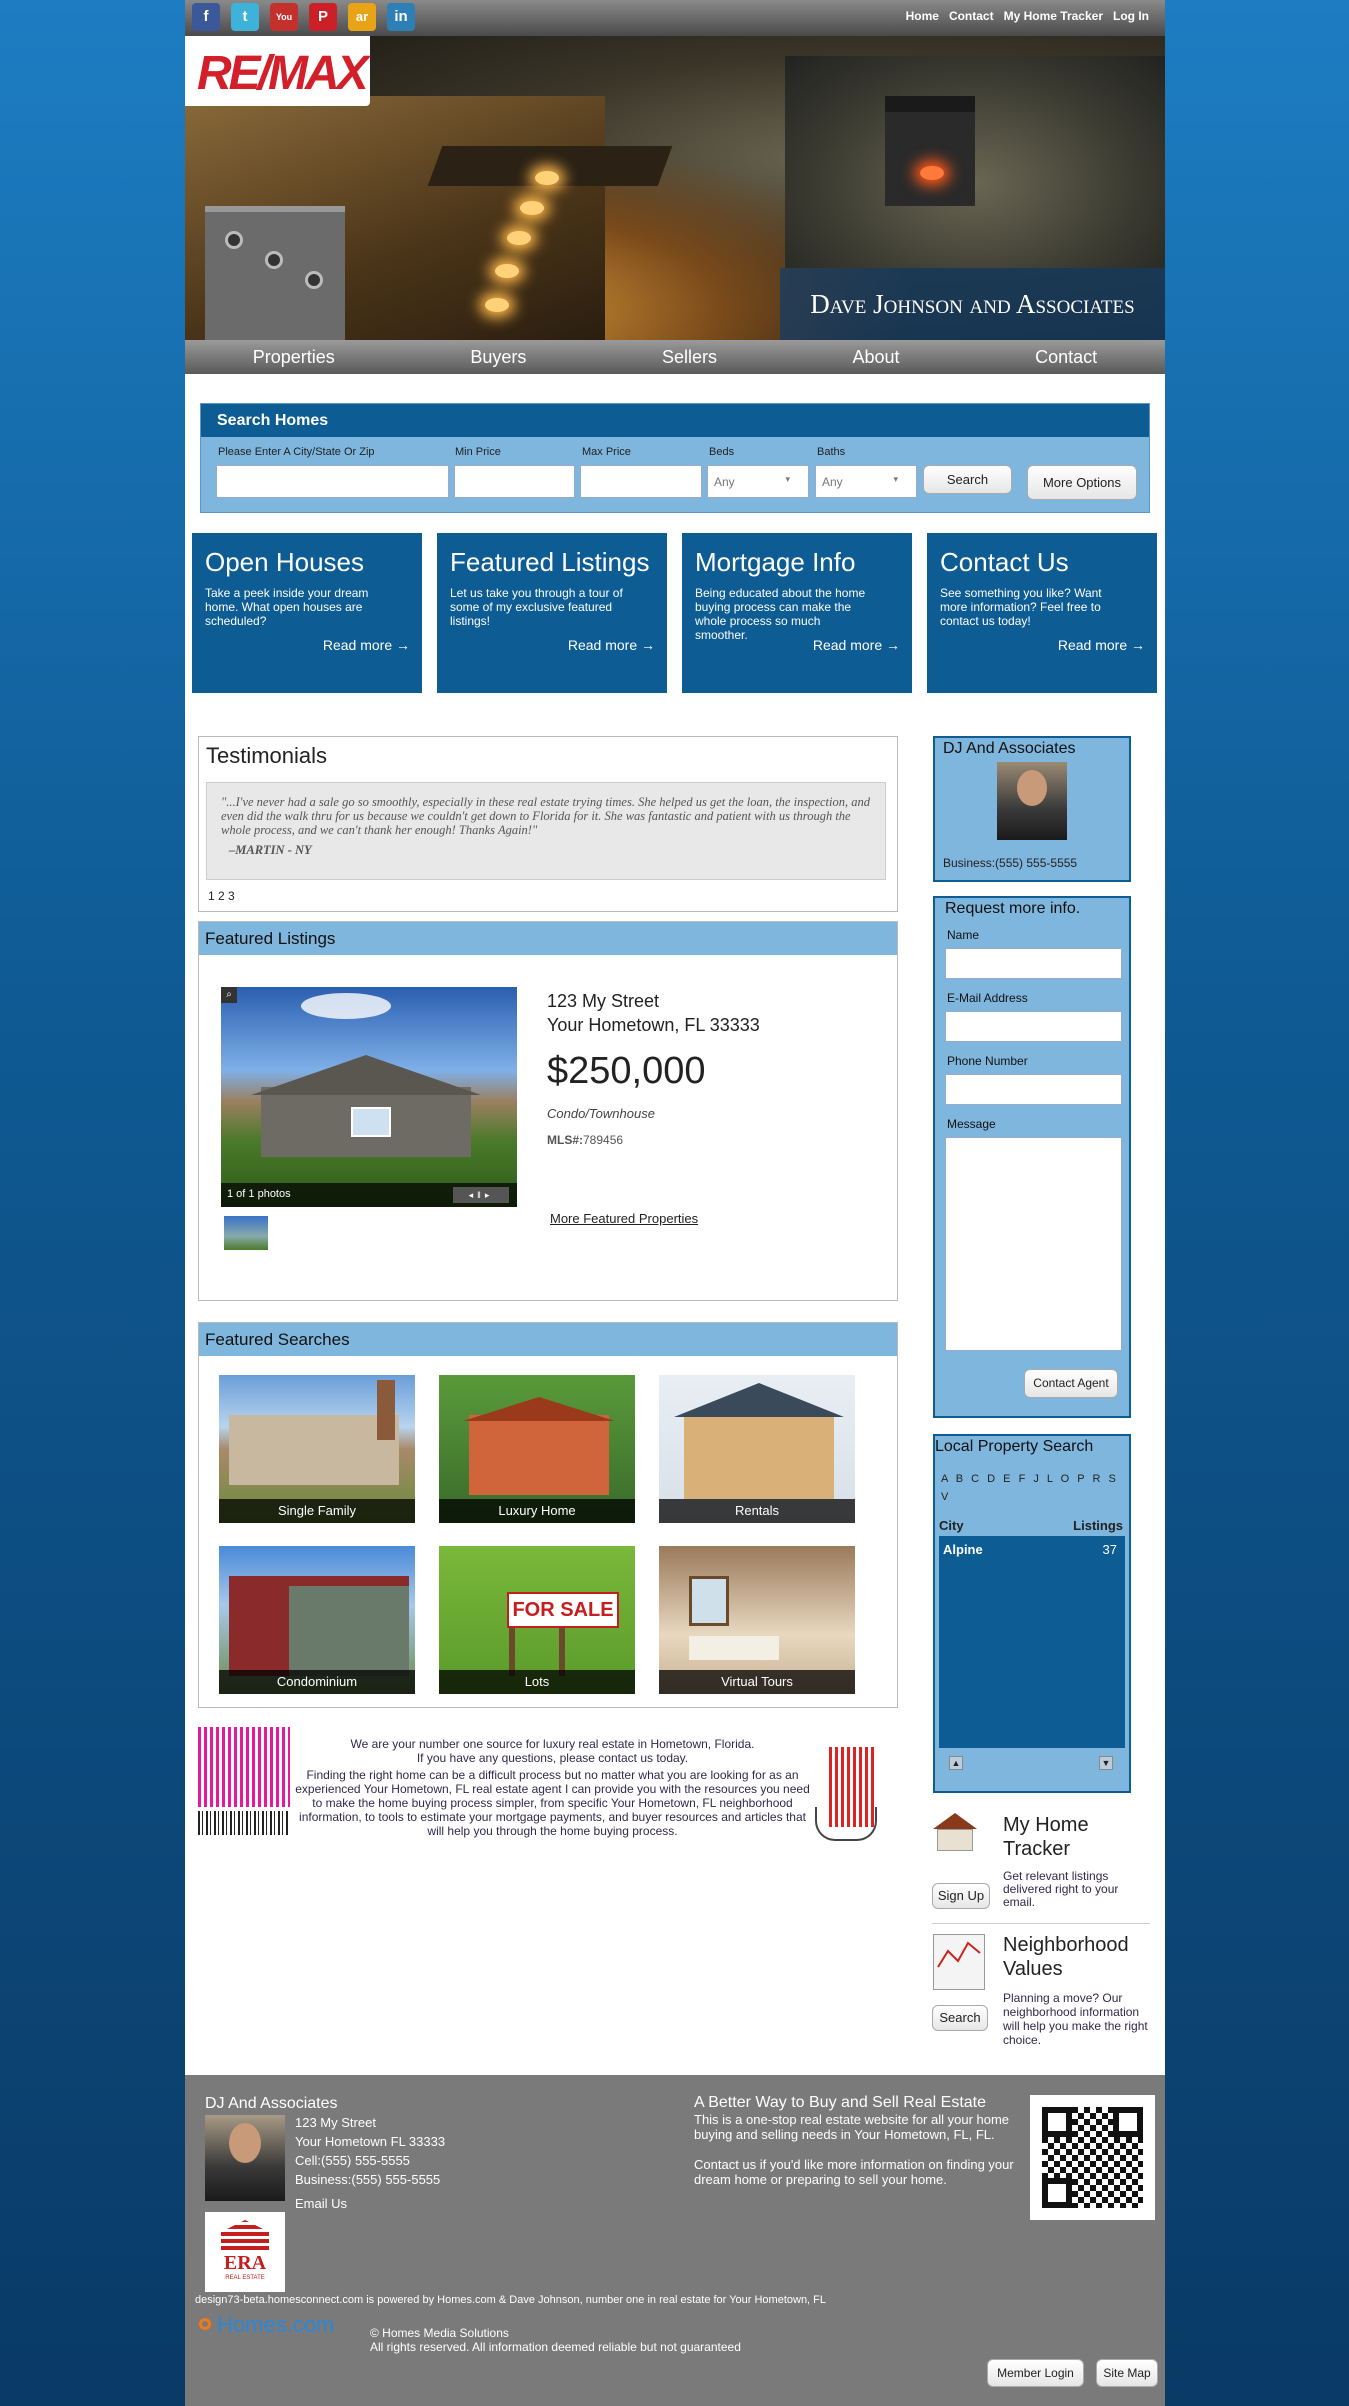 The width and height of the screenshot is (1349, 2406). I want to click on hero-fireplace, so click(930, 151).